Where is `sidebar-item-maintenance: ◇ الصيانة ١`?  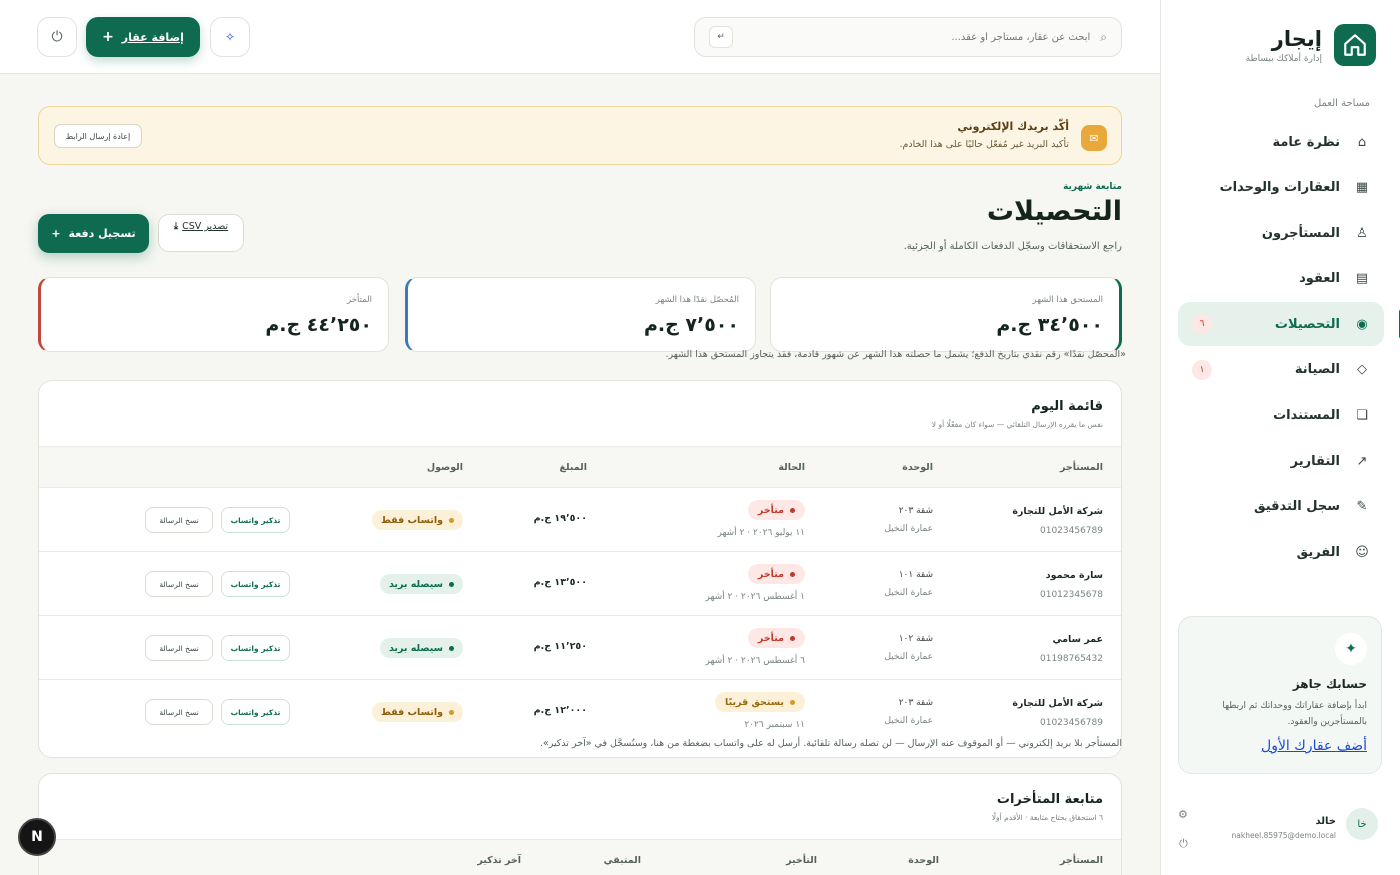 sidebar-item-maintenance: ◇ الصيانة ١ is located at coordinates (1281, 370).